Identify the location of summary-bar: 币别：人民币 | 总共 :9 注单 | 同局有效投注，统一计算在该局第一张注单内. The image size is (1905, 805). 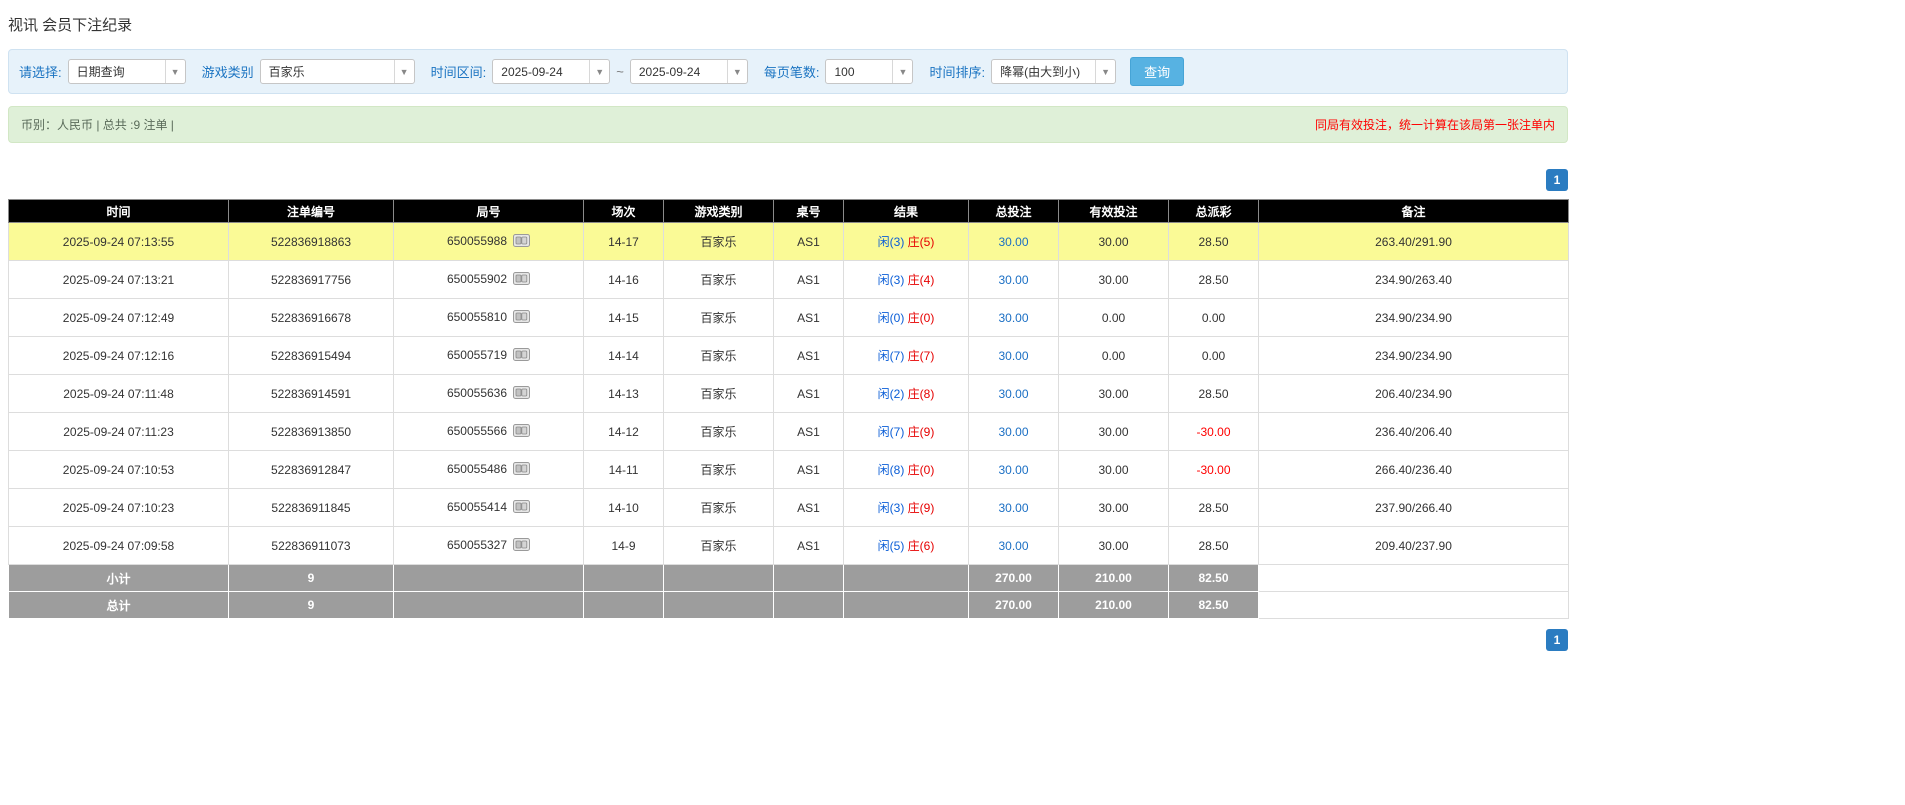
(788, 124).